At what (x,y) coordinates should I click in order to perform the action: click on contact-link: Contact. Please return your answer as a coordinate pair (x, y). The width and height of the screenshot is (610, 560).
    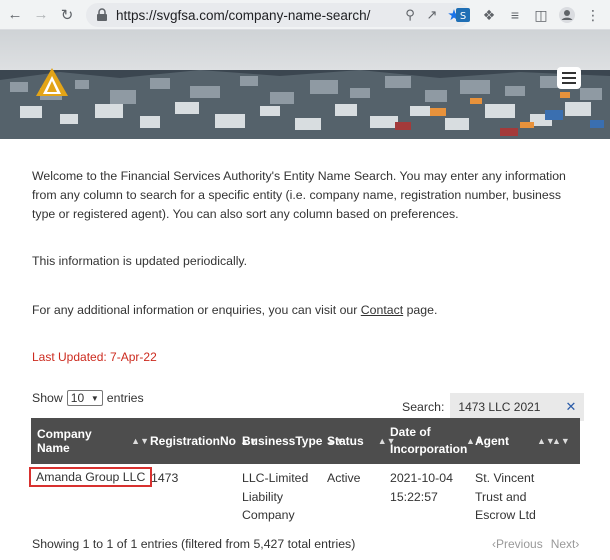
    Looking at the image, I should click on (382, 310).